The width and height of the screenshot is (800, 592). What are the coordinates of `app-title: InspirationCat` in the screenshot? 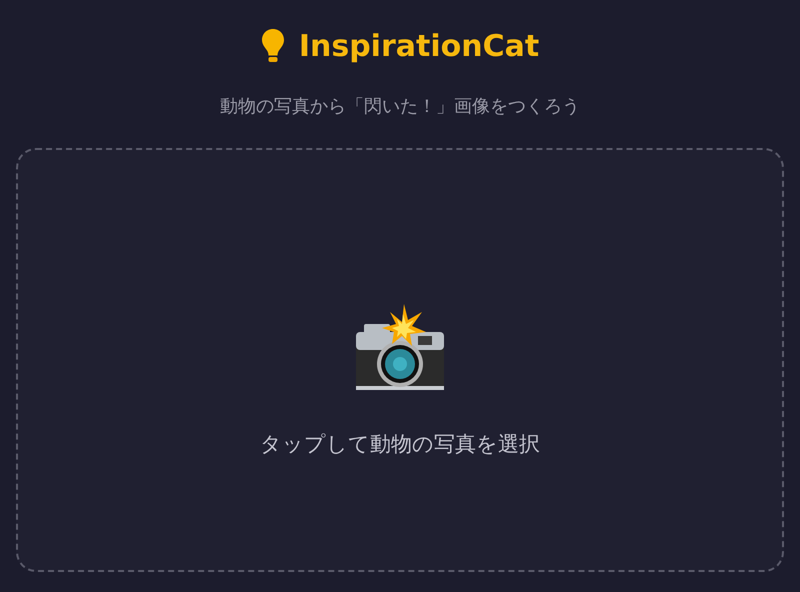 It's located at (419, 46).